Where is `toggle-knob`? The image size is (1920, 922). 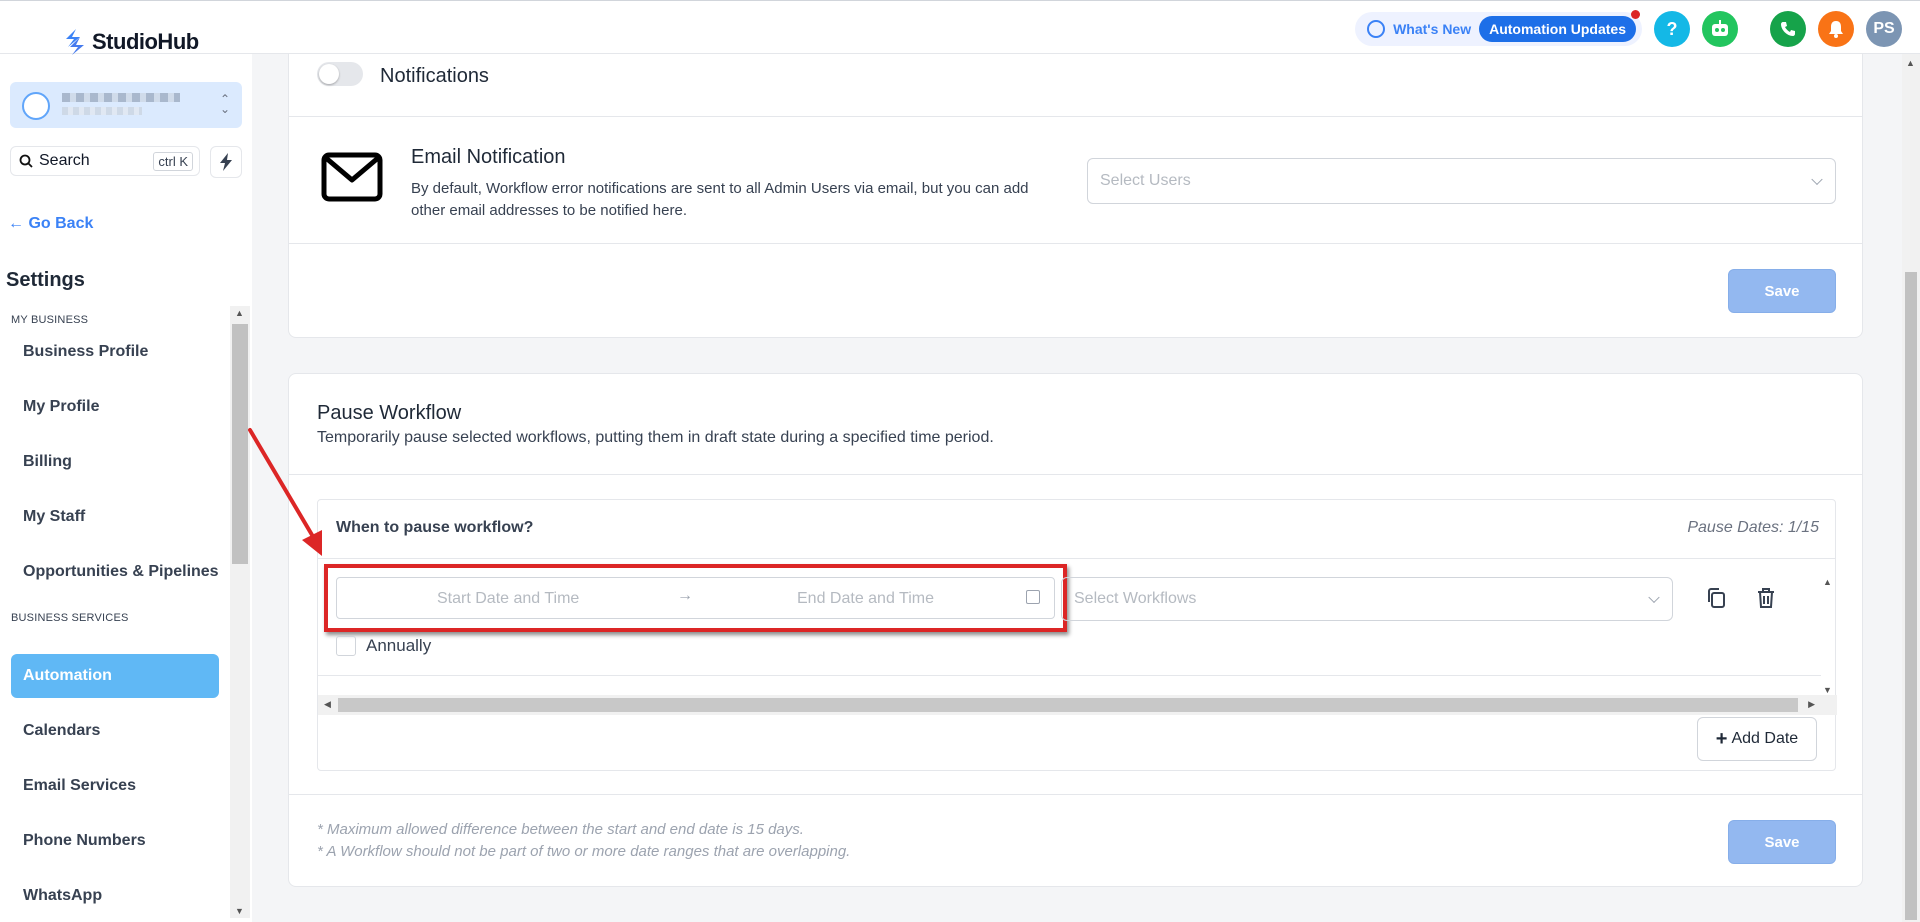 toggle-knob is located at coordinates (329, 74).